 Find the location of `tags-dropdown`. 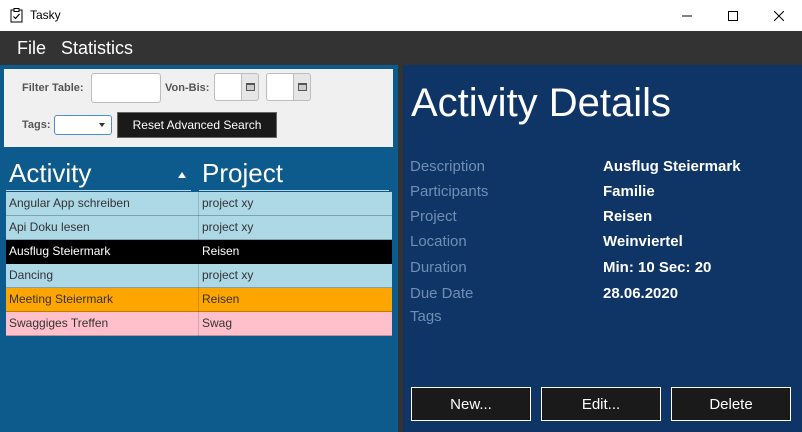

tags-dropdown is located at coordinates (83, 125).